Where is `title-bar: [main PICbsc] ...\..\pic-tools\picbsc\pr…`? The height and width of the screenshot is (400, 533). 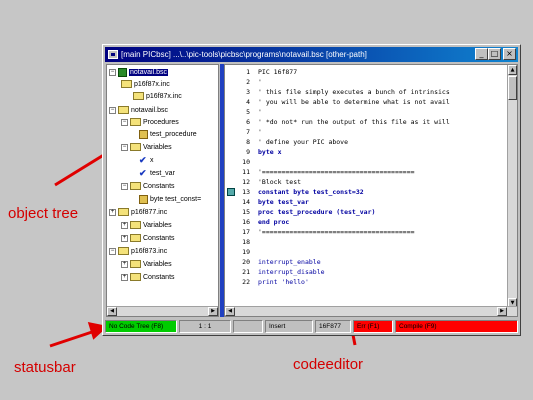 title-bar: [main PICbsc] ...\..\pic-tools\picbsc\pr… is located at coordinates (311, 54).